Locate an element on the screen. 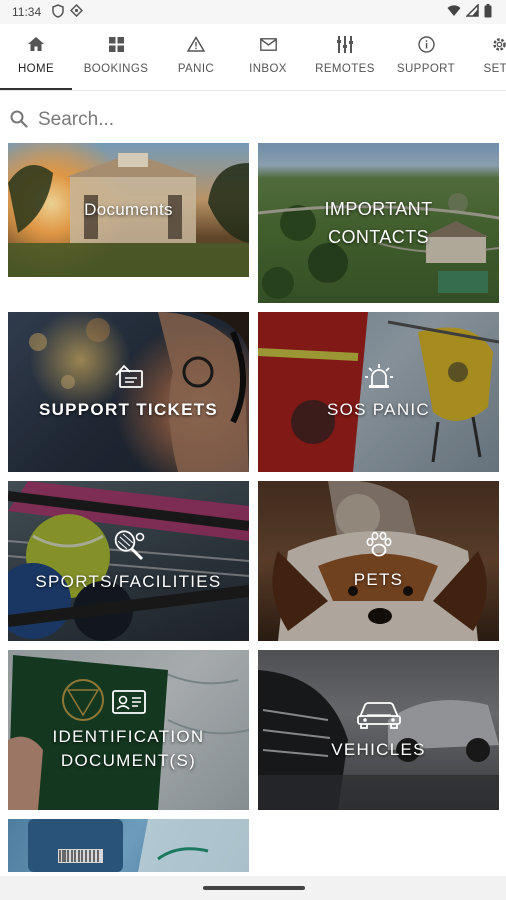 This screenshot has height=900, width=506. status-system-icons is located at coordinates (469, 11).